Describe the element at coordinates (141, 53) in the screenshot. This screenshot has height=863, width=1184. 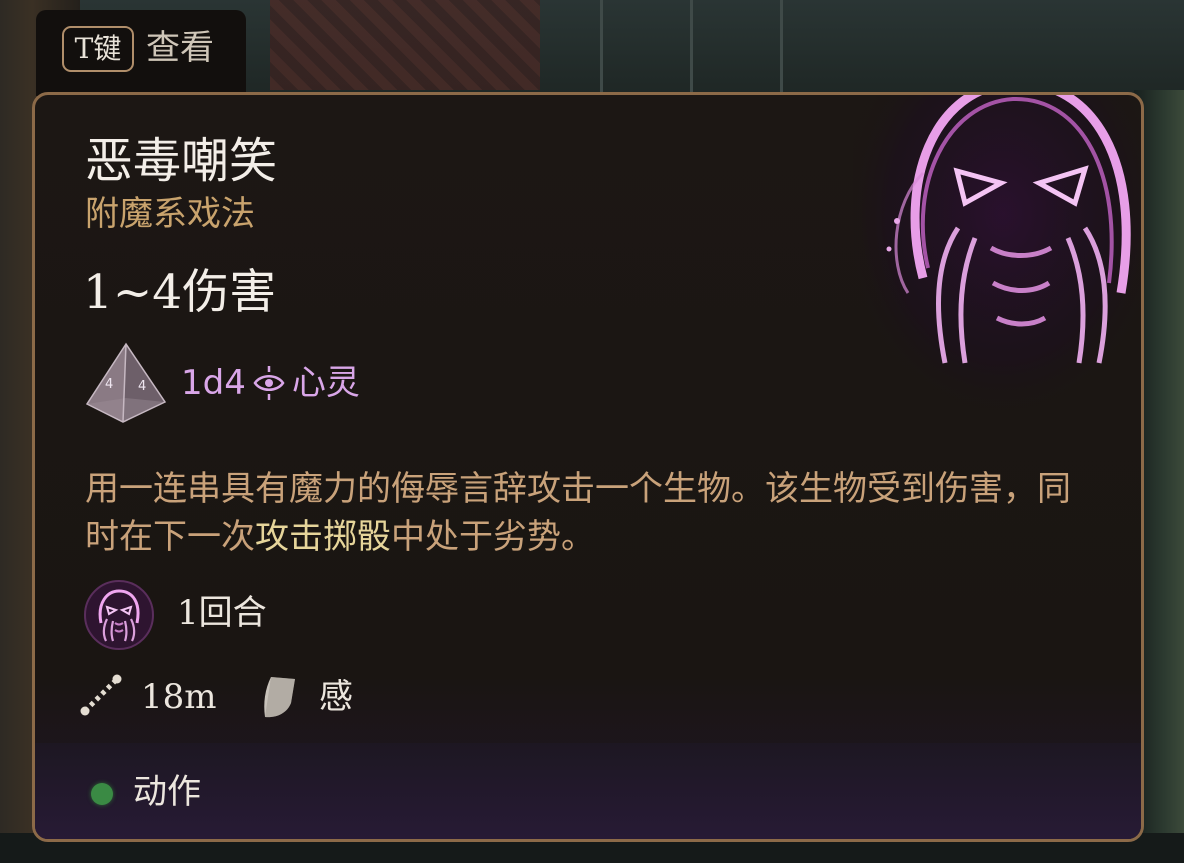
I see `hotkey-hint: T键 查看` at that location.